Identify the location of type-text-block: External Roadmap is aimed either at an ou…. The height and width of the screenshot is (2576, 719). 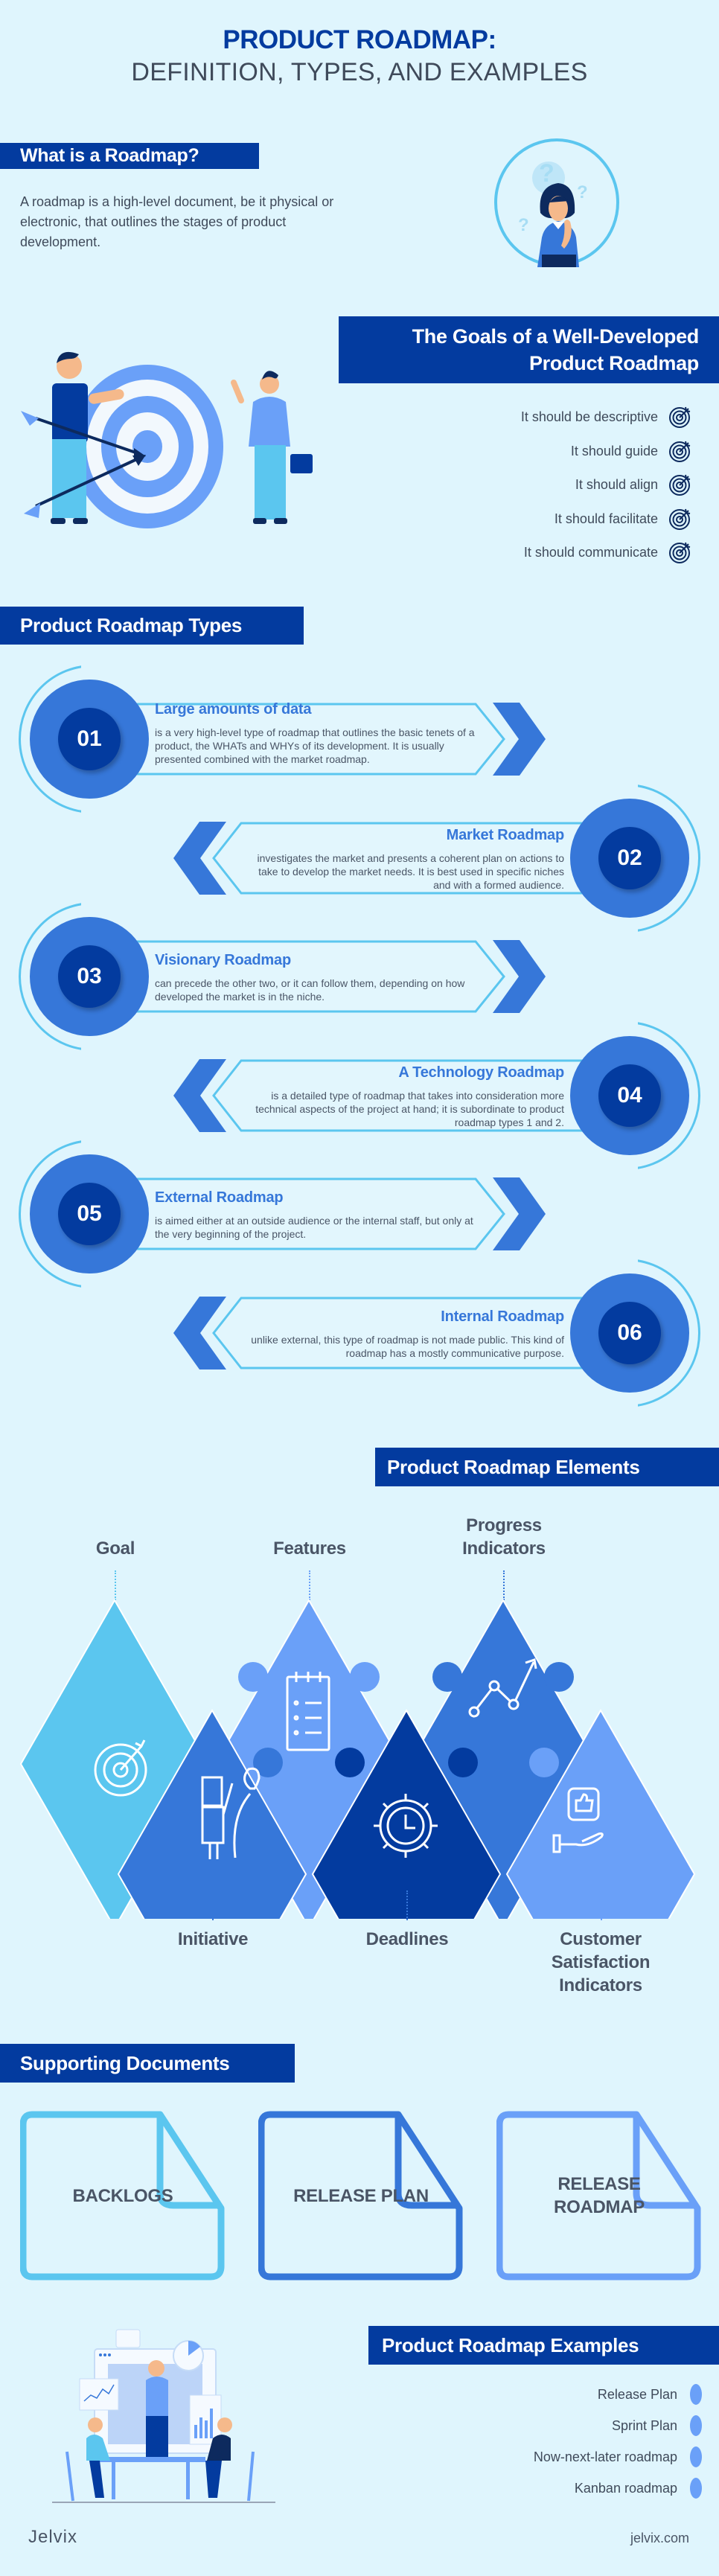
(315, 1215).